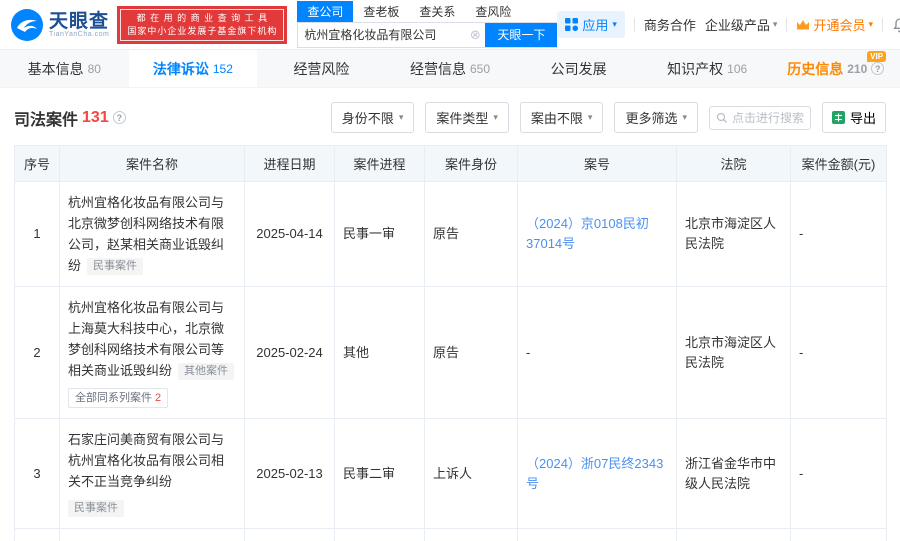 The image size is (900, 541). Describe the element at coordinates (202, 30) in the screenshot. I see `banner-line2: 国家中小企业发展子基金旗下机构` at that location.